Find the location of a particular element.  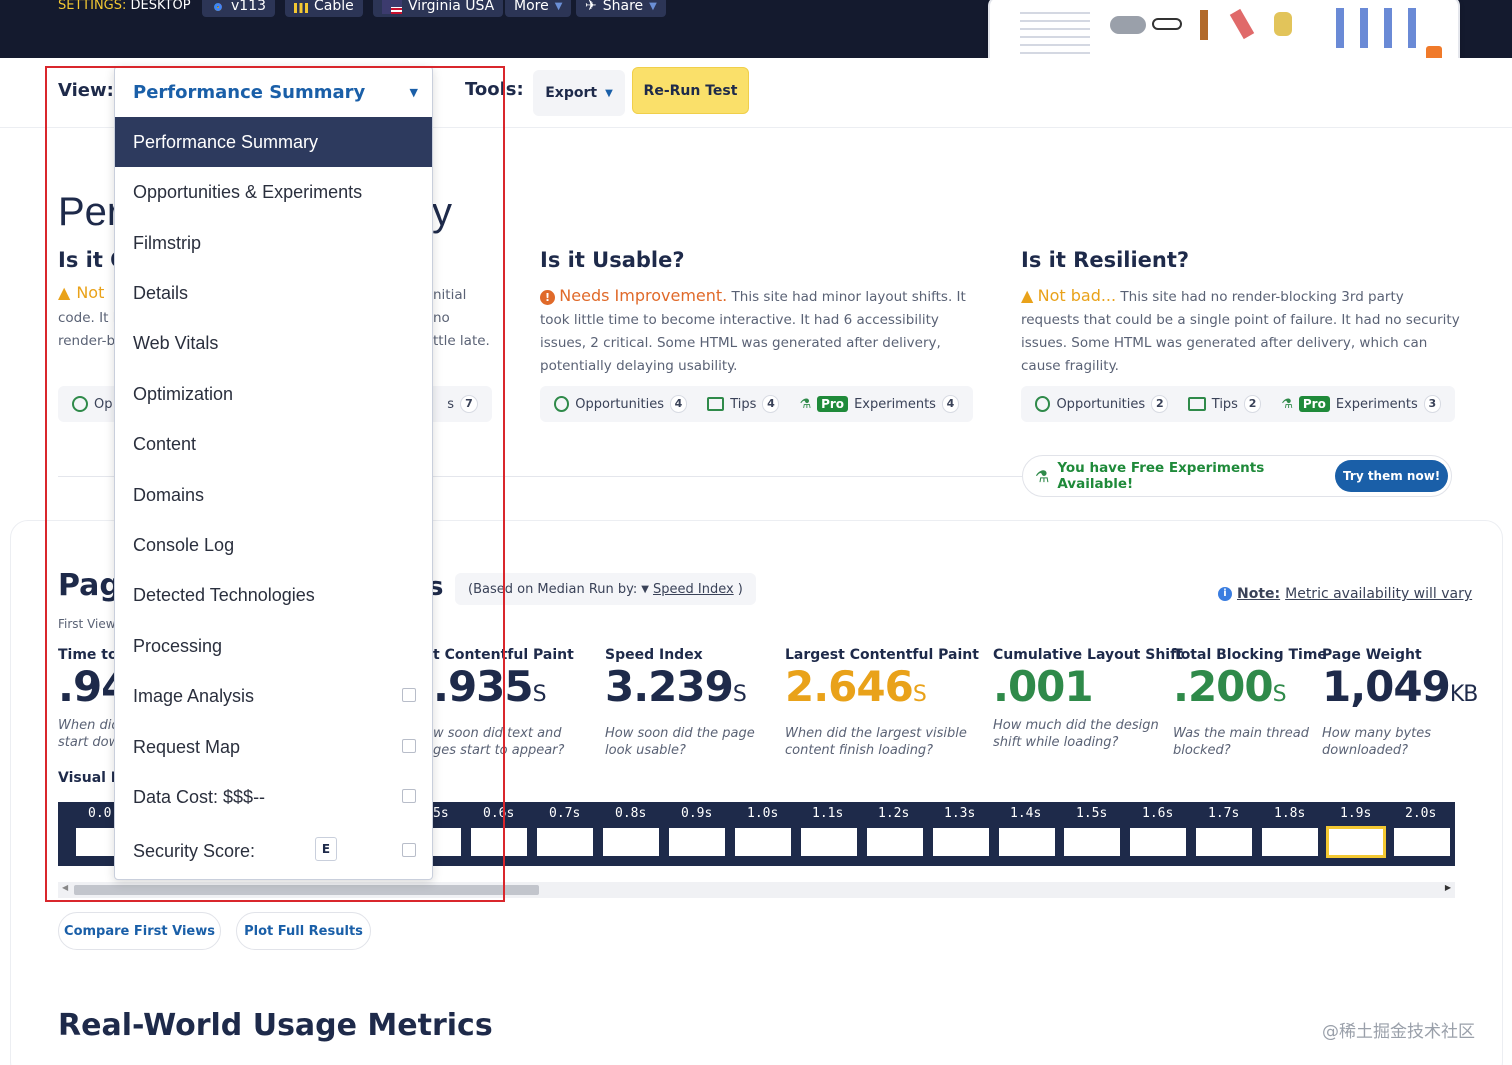

view-option-web-vitals: Web Vitals is located at coordinates (273, 343).